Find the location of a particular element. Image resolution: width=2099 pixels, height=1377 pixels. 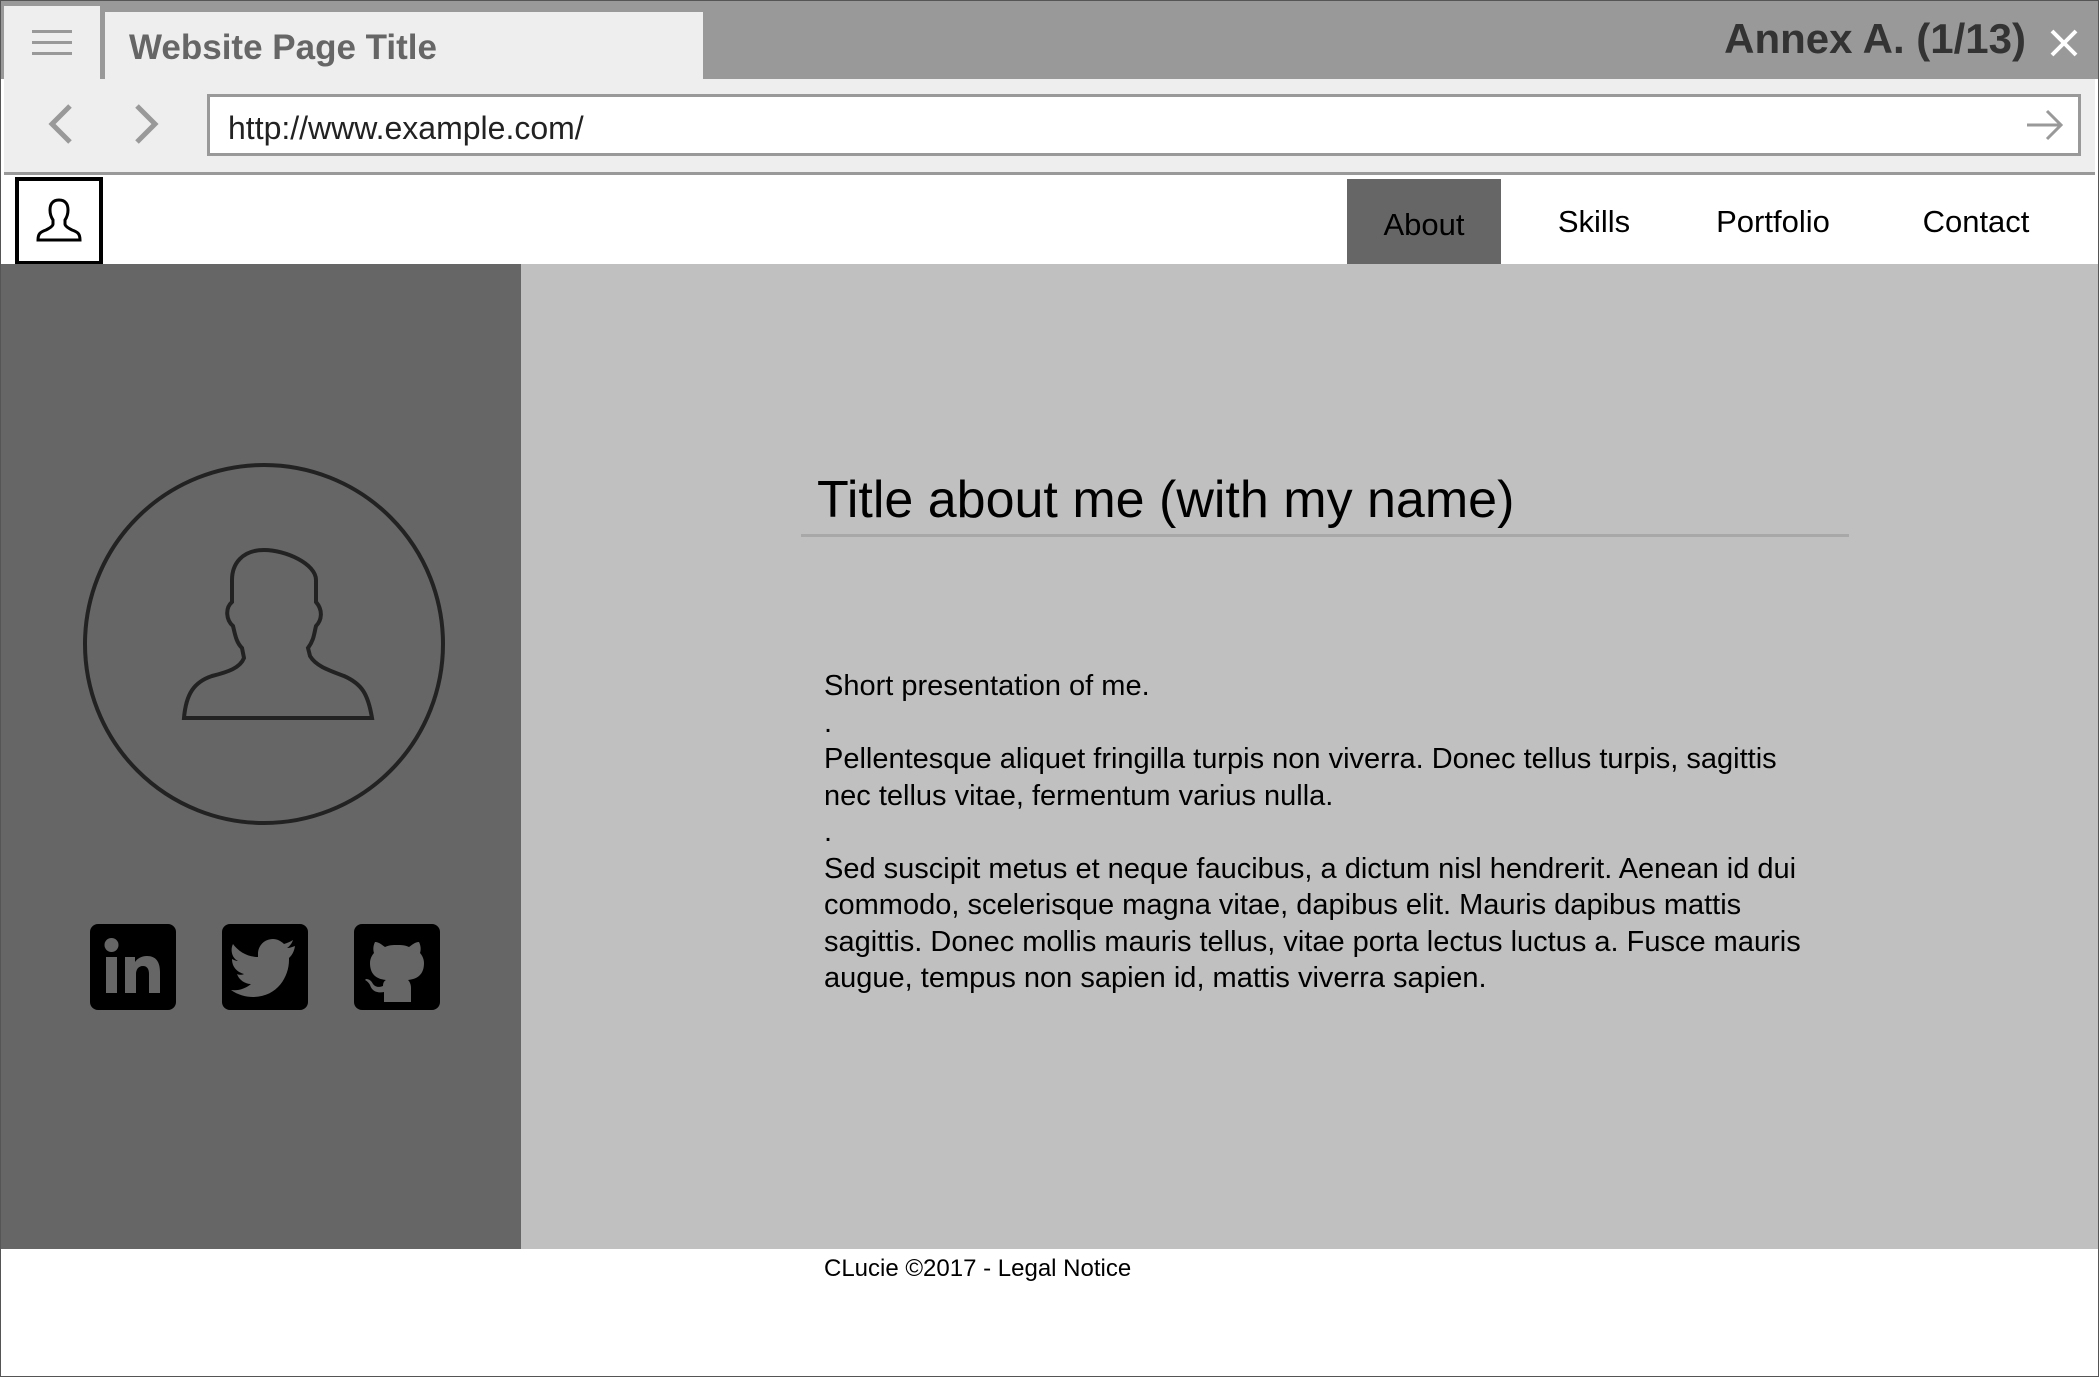

linkedin-link is located at coordinates (133, 967).